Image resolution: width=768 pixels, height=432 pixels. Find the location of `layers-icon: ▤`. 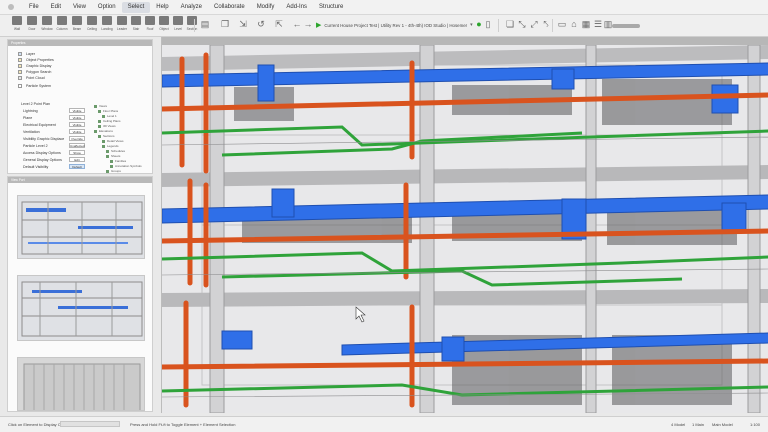

layers-icon: ▤ is located at coordinates (205, 24).